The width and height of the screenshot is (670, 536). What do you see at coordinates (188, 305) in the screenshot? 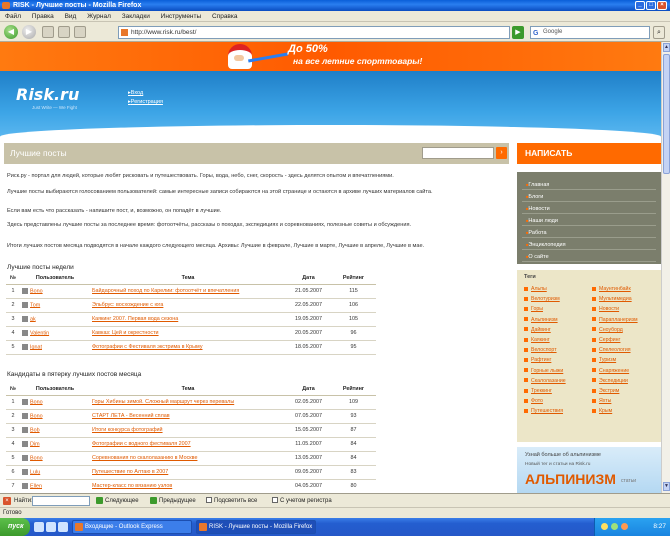
I see `topic-link: Эльбрус: восхождение с юга` at bounding box center [188, 305].